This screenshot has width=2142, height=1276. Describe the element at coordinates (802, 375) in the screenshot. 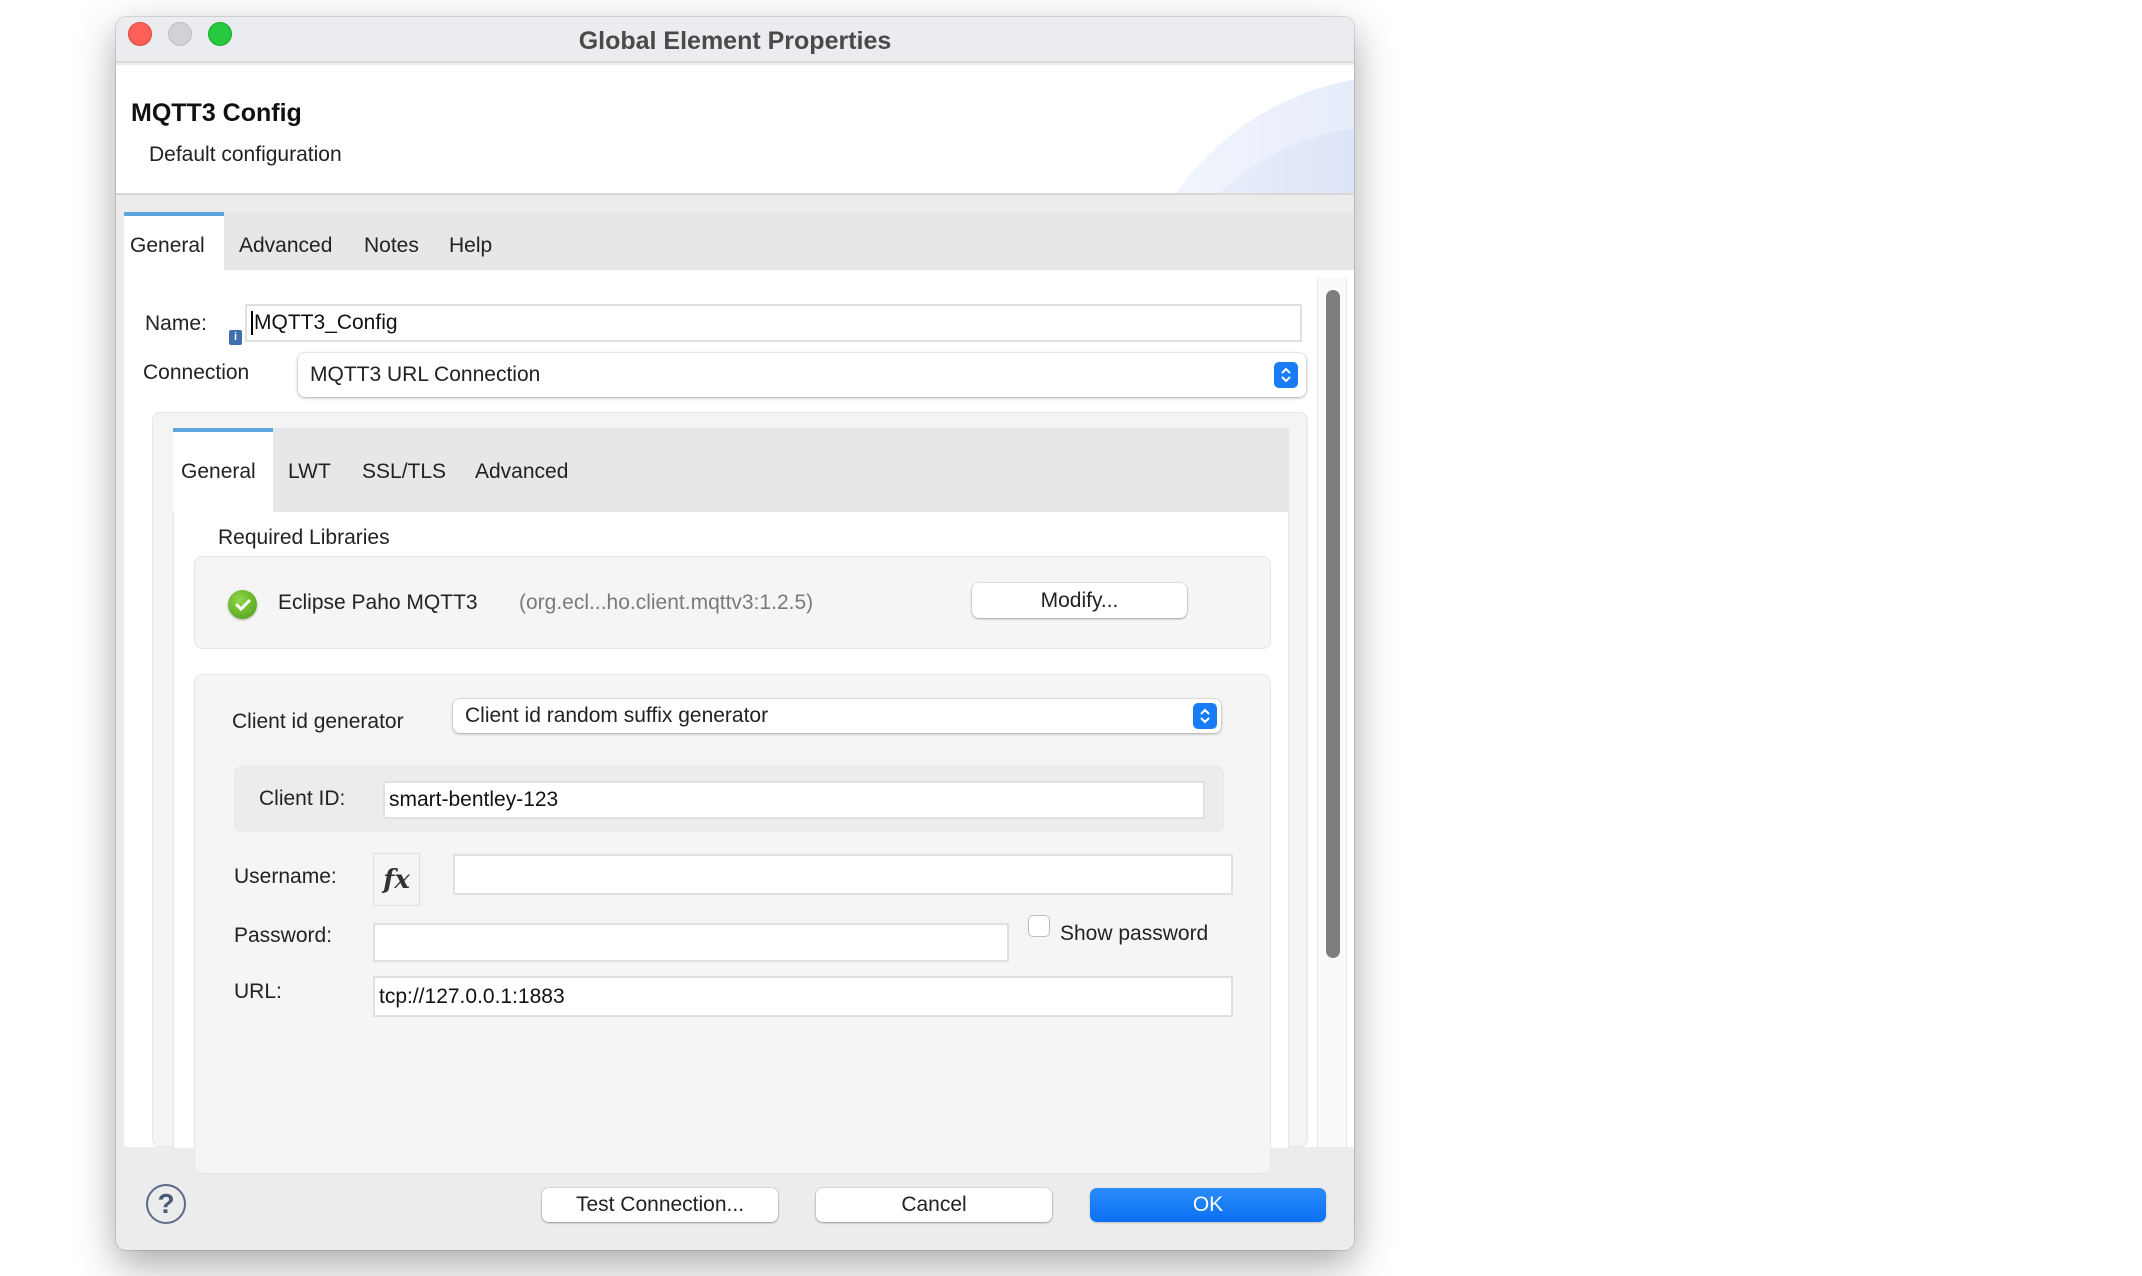

I see `connection-select: MQTT3 URL Connection` at that location.